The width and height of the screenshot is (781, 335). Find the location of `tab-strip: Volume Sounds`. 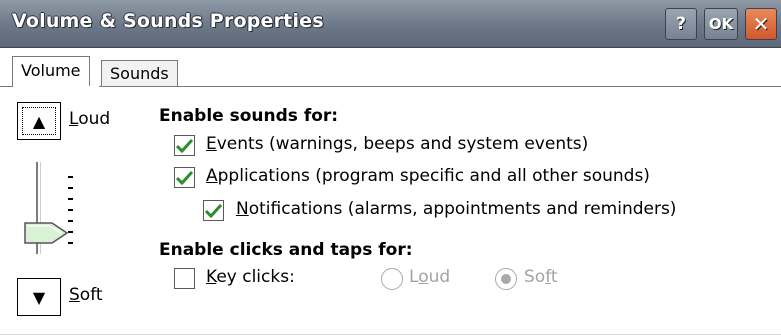

tab-strip: Volume Sounds is located at coordinates (390, 67).